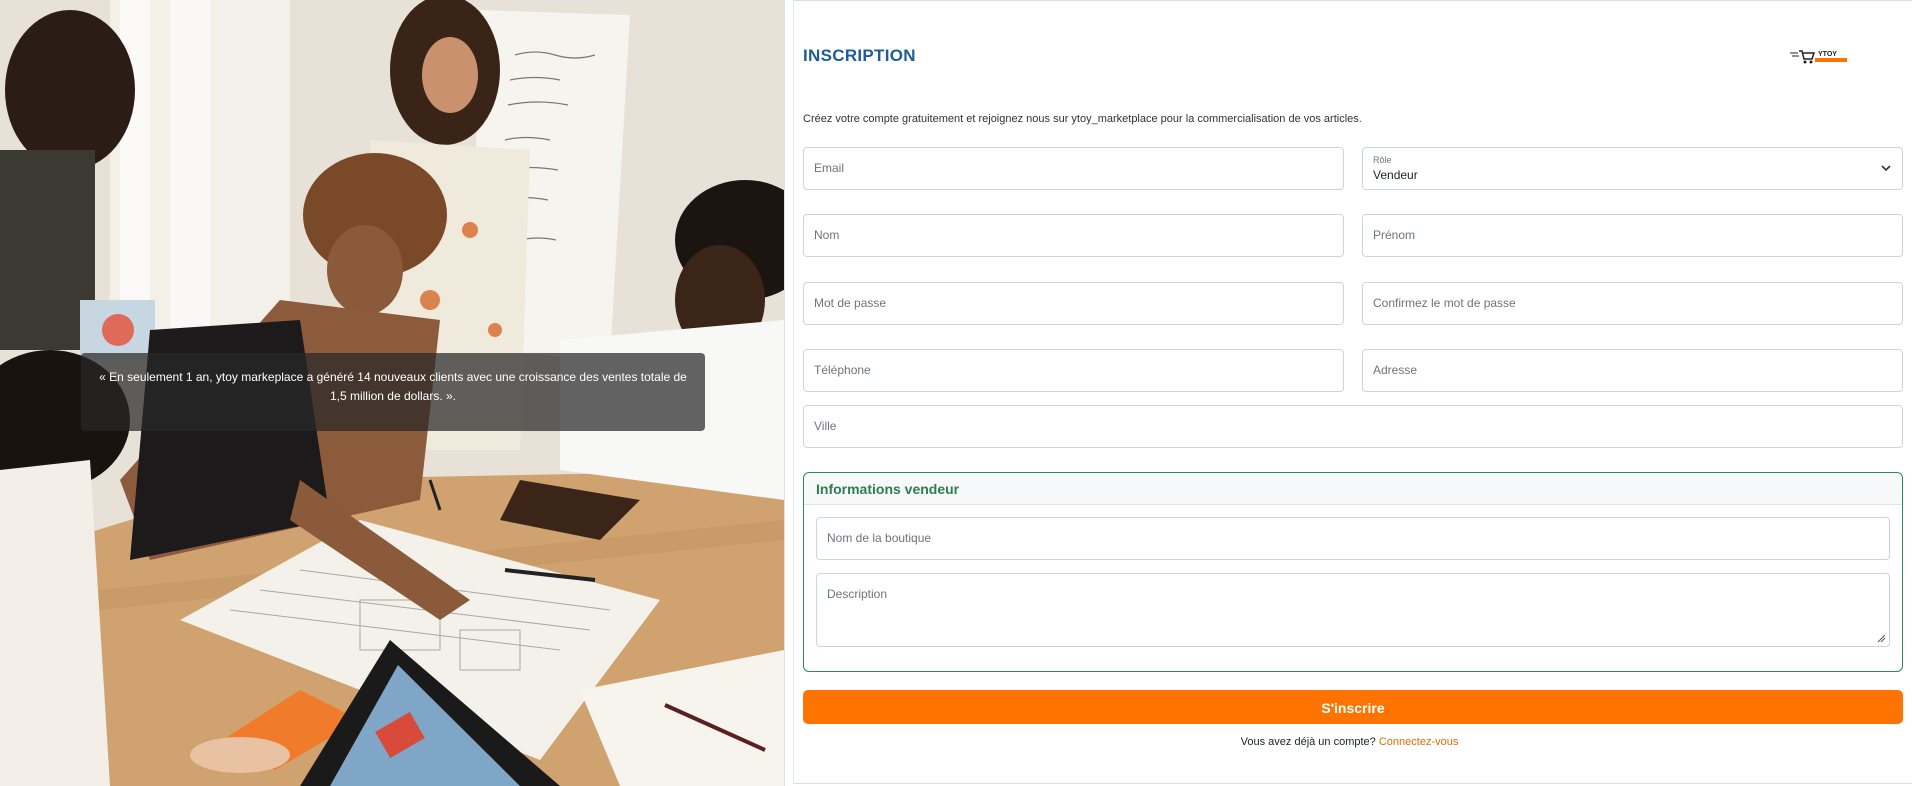  What do you see at coordinates (1827, 54) in the screenshot?
I see `svg-text: YTOY` at bounding box center [1827, 54].